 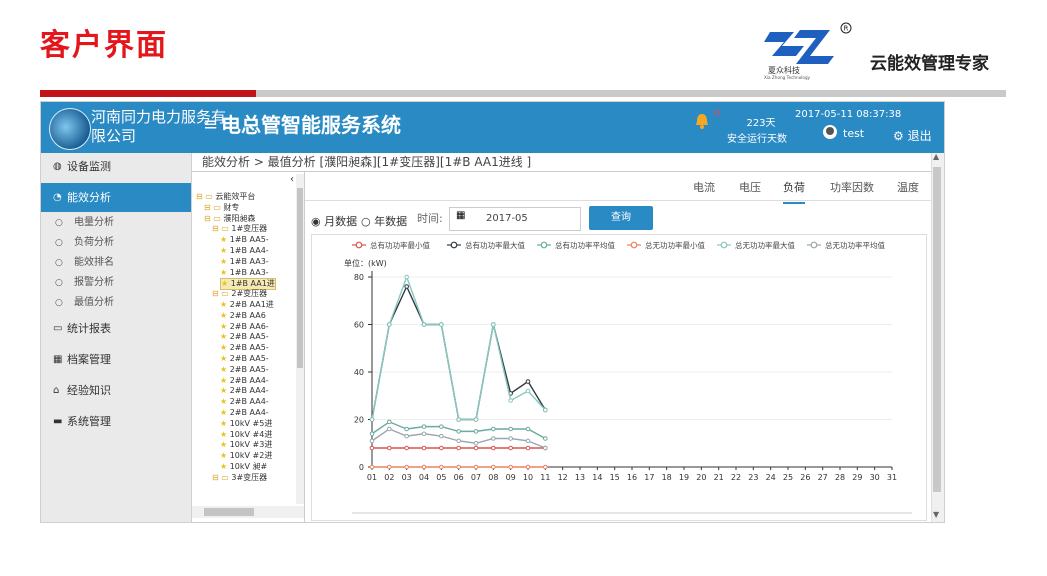 I want to click on tab-load: 负荷, so click(x=794, y=191).